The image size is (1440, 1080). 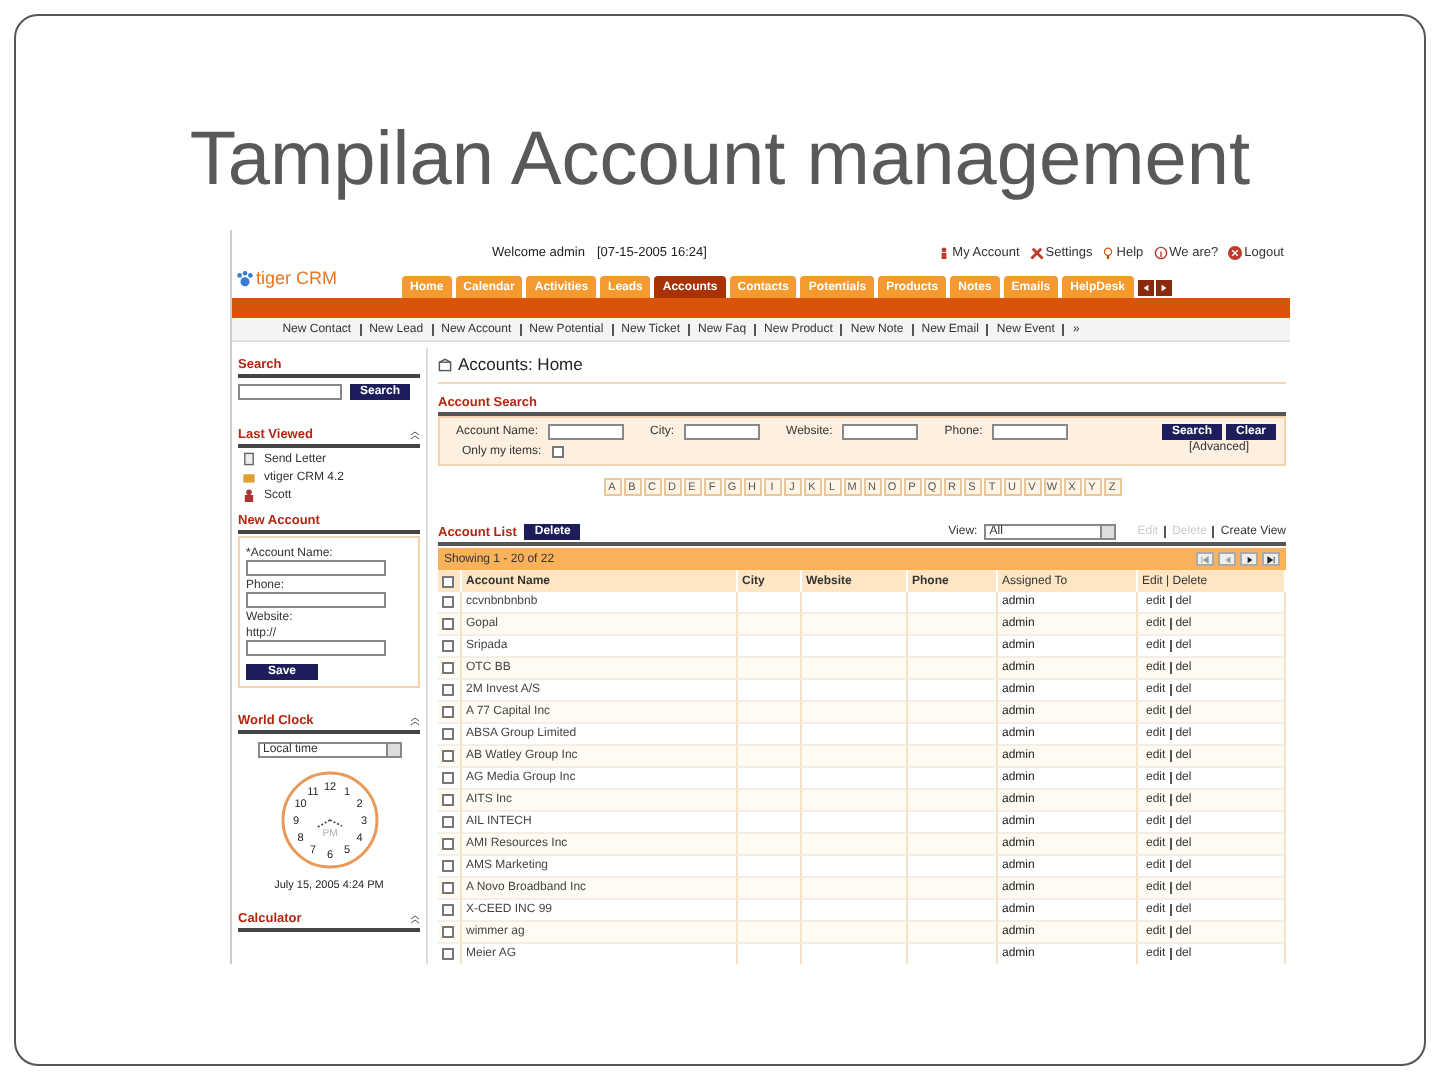 I want to click on next-page-button, so click(x=1249, y=559).